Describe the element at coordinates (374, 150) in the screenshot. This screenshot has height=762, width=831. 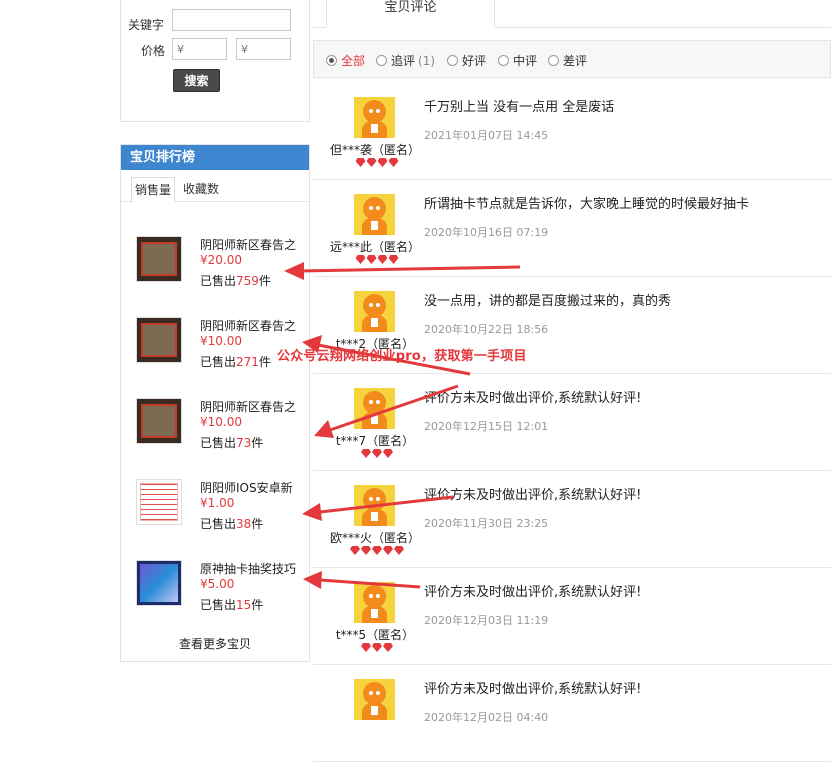
I see `reviewer-name: 但***袭（匿名）` at that location.